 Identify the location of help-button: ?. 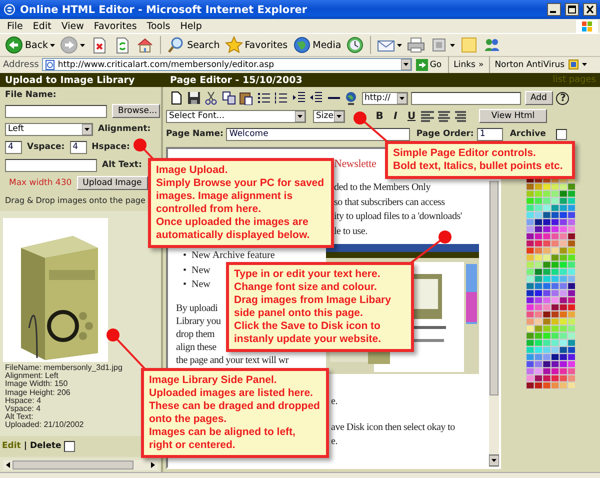
(563, 98).